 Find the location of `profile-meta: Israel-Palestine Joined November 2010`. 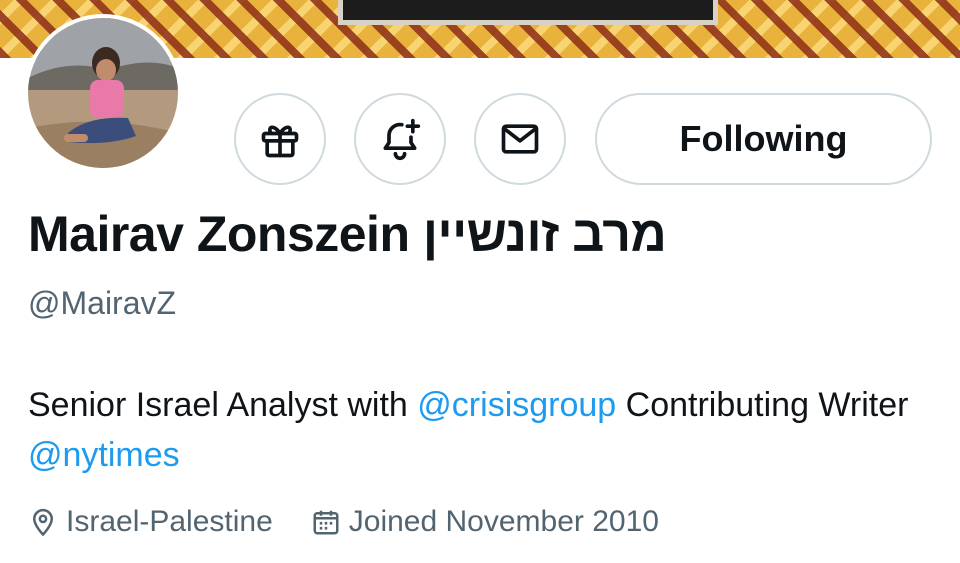

profile-meta: Israel-Palestine Joined November 2010 is located at coordinates (343, 522).